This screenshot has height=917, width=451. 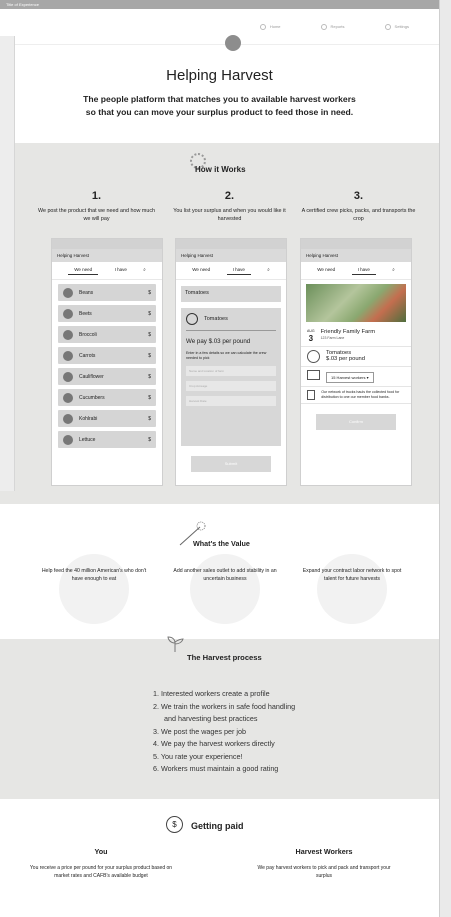 I want to click on nav-settings: Settings, so click(x=396, y=26).